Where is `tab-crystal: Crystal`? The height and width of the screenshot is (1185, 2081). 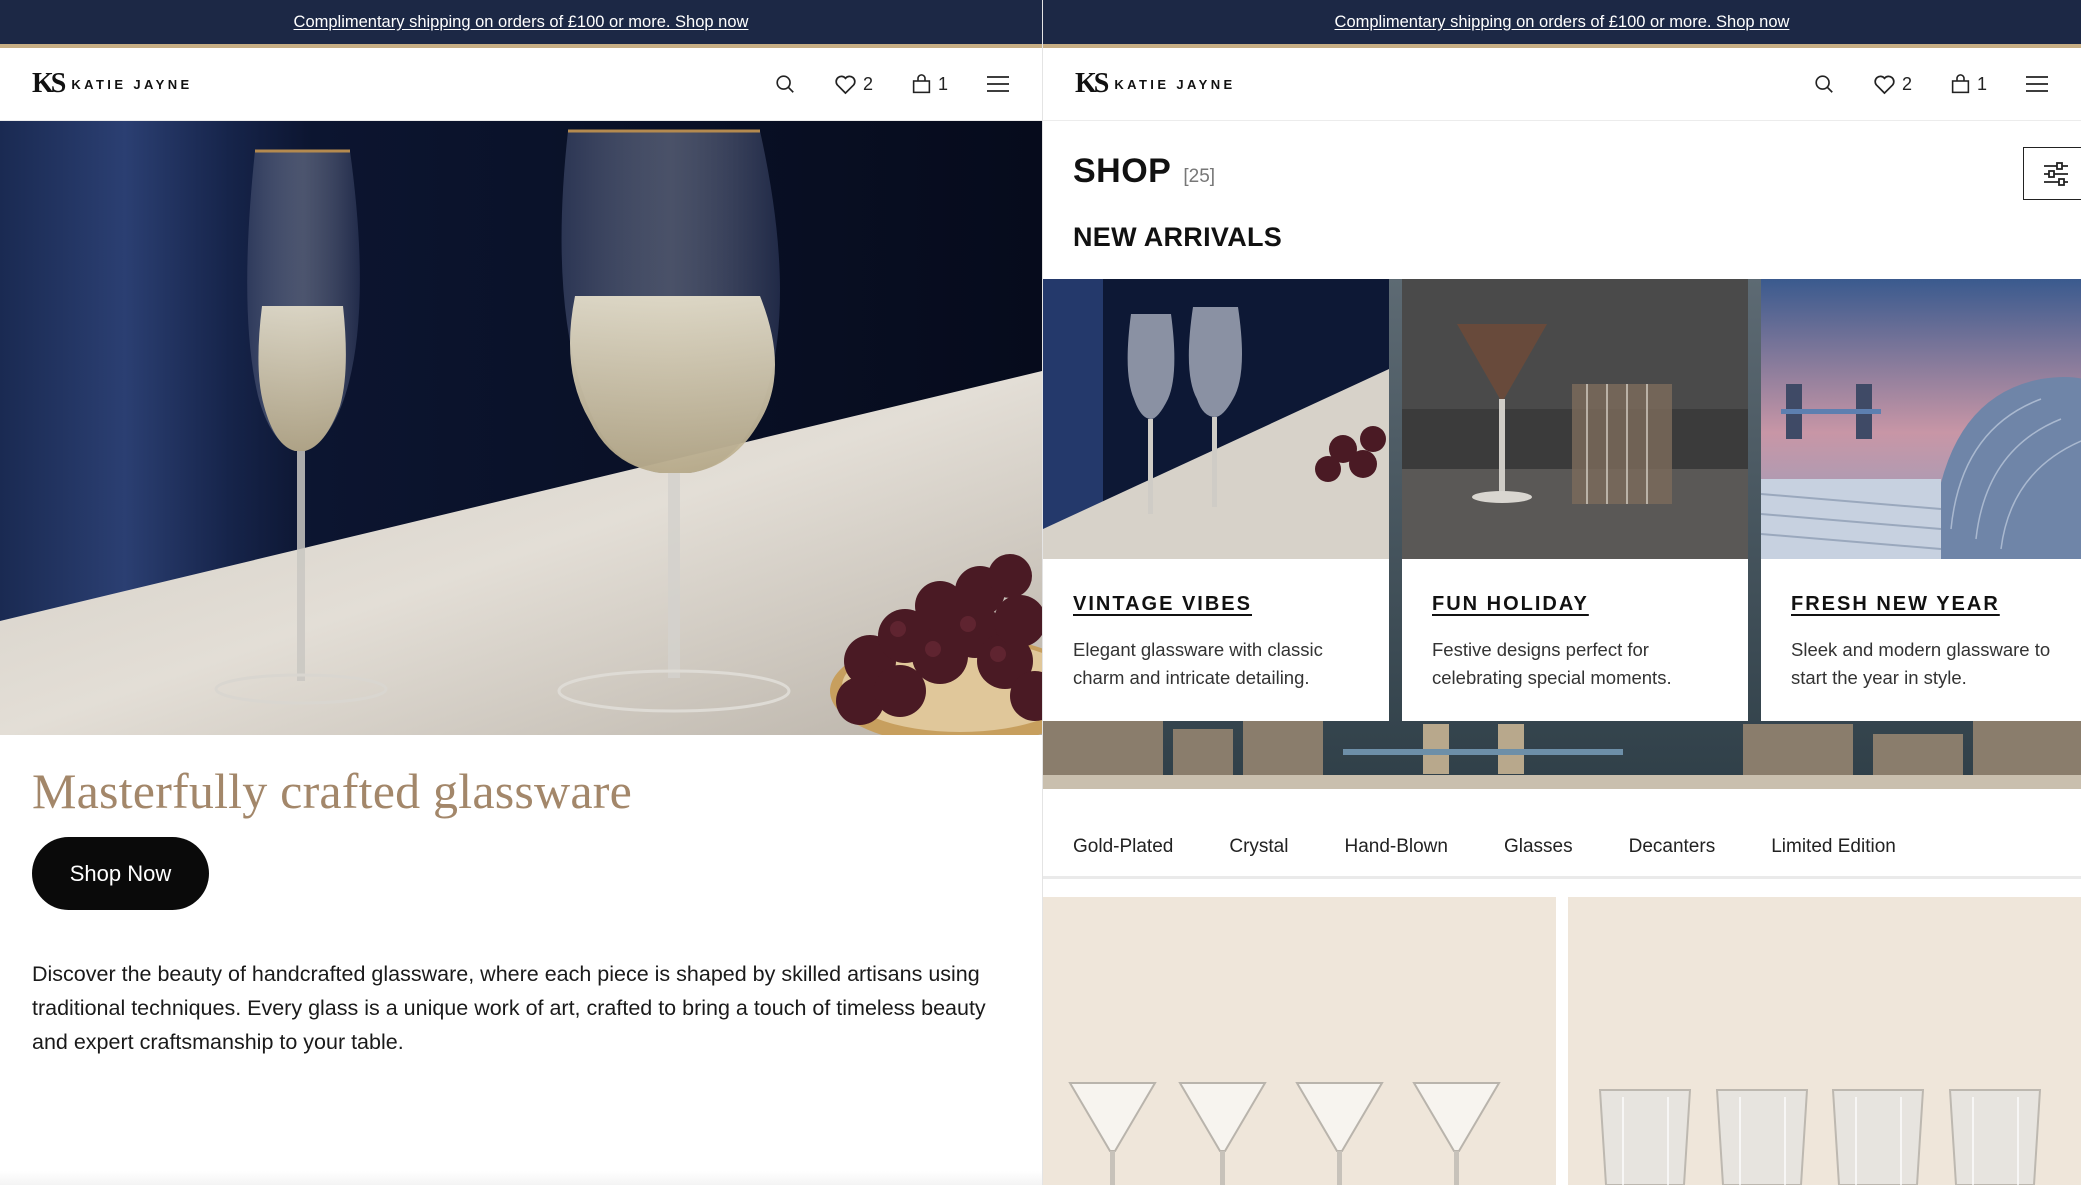 tab-crystal: Crystal is located at coordinates (1258, 847).